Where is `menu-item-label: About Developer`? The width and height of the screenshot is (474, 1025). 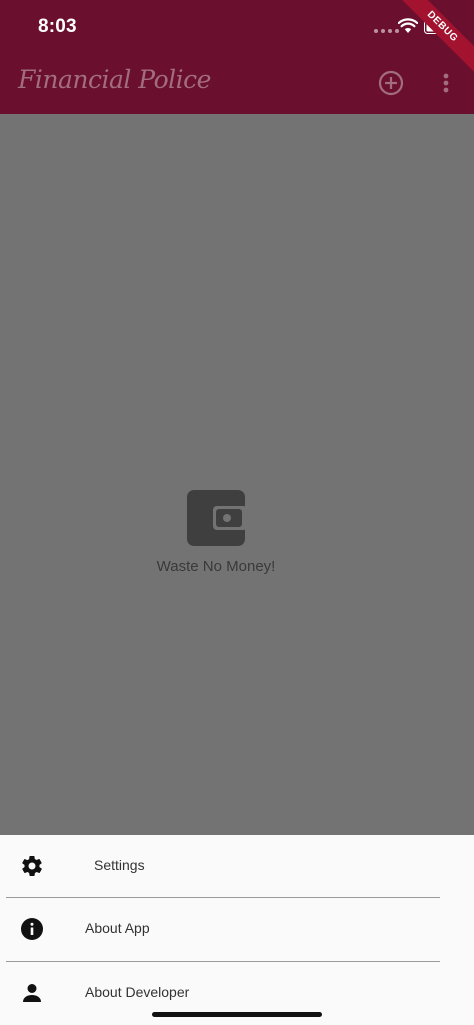
menu-item-label: About Developer is located at coordinates (137, 992).